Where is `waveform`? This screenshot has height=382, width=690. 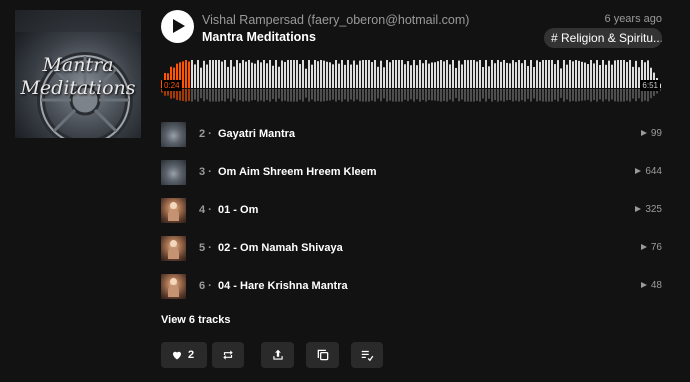 waveform is located at coordinates (411, 81).